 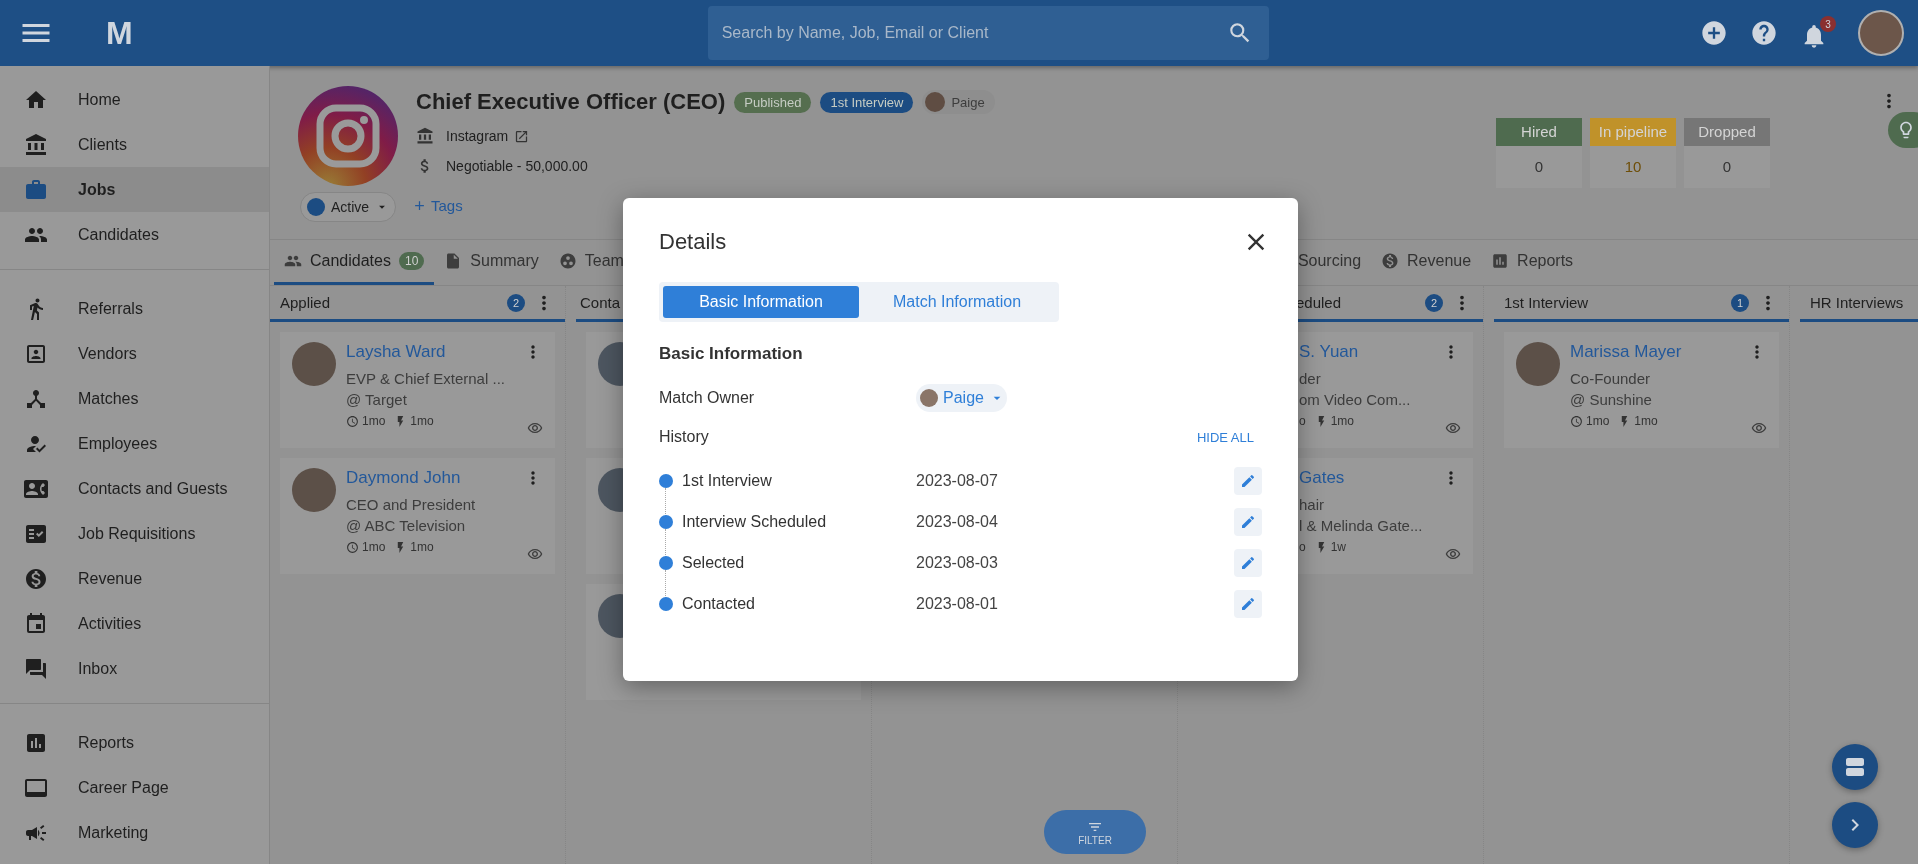 I want to click on candidate-card: Laysha Ward EVP & Chief External ... @ Target 1mo 1mo, so click(x=417, y=390).